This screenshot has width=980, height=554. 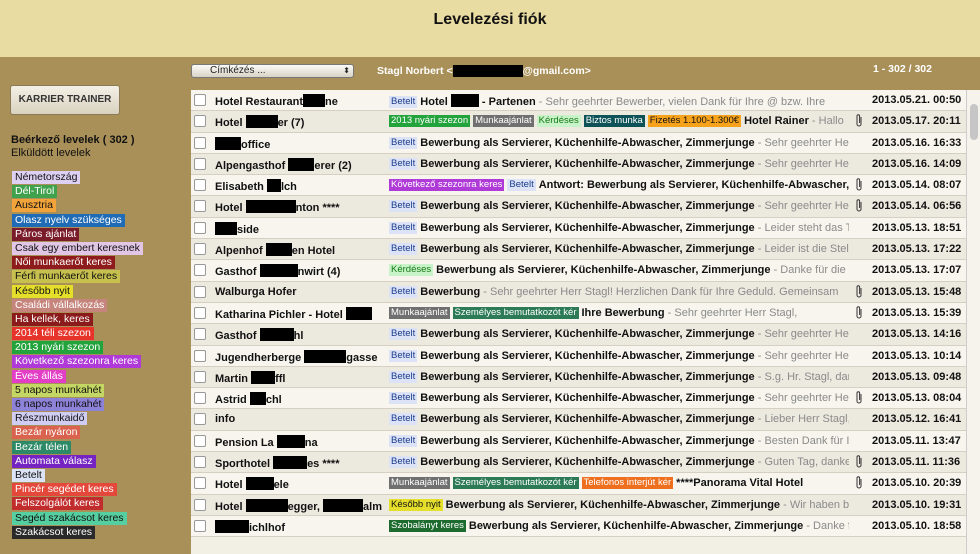 I want to click on sidebar-label: Éves állás, so click(x=39, y=376).